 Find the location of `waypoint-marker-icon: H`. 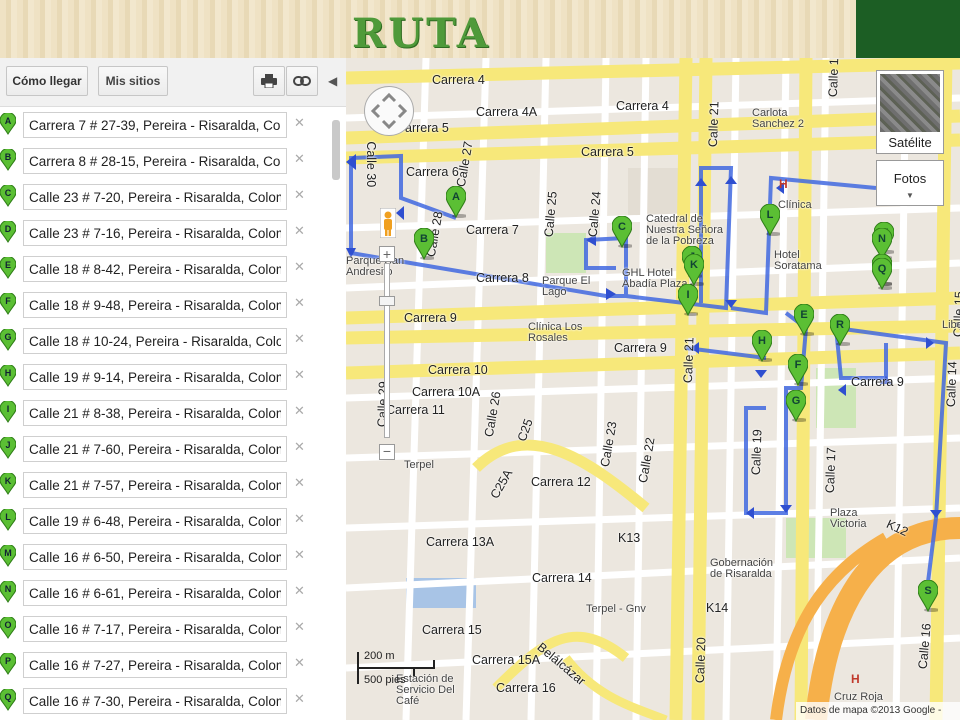

waypoint-marker-icon: H is located at coordinates (8, 376).